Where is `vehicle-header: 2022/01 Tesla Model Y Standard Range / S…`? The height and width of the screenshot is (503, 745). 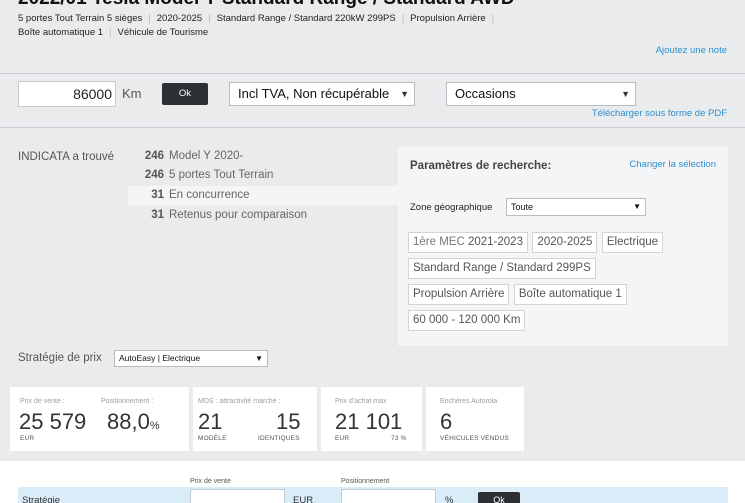
vehicle-header: 2022/01 Tesla Model Y Standard Range / S… is located at coordinates (372, 36).